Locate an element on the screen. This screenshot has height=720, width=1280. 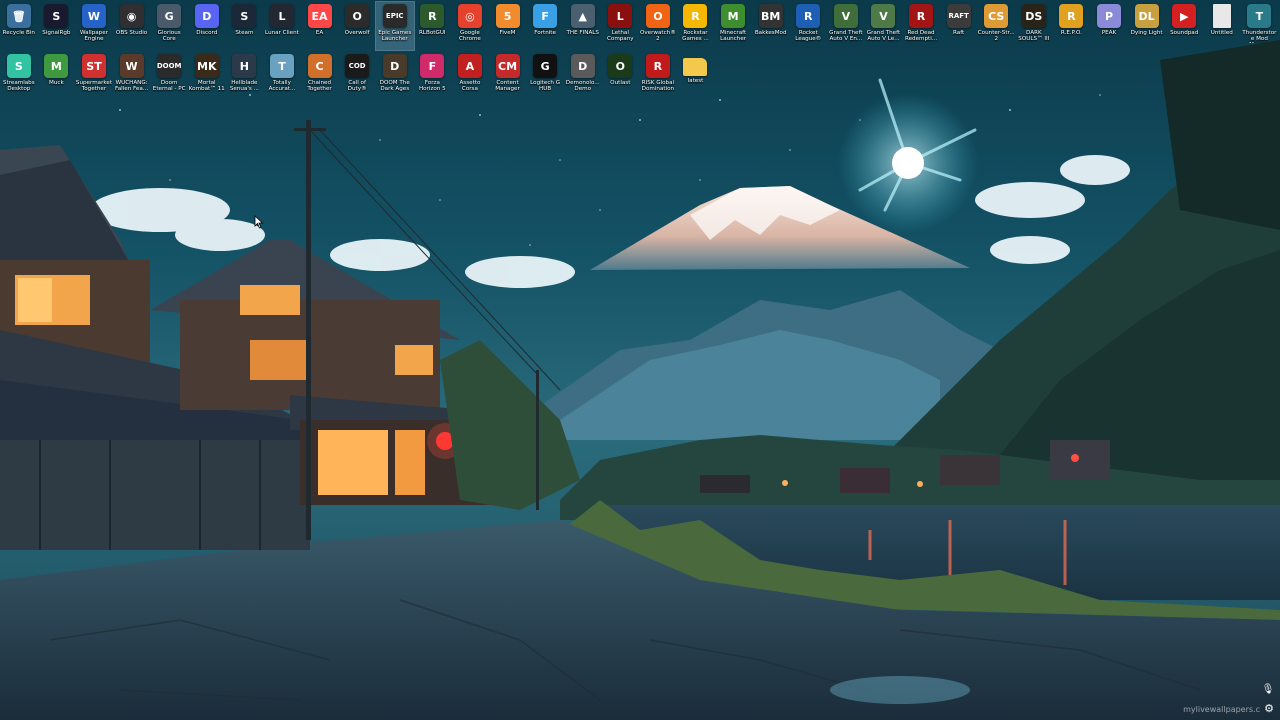
desktop-shortcut-bakkesmod: BM BakkesMod is located at coordinates (771, 26).